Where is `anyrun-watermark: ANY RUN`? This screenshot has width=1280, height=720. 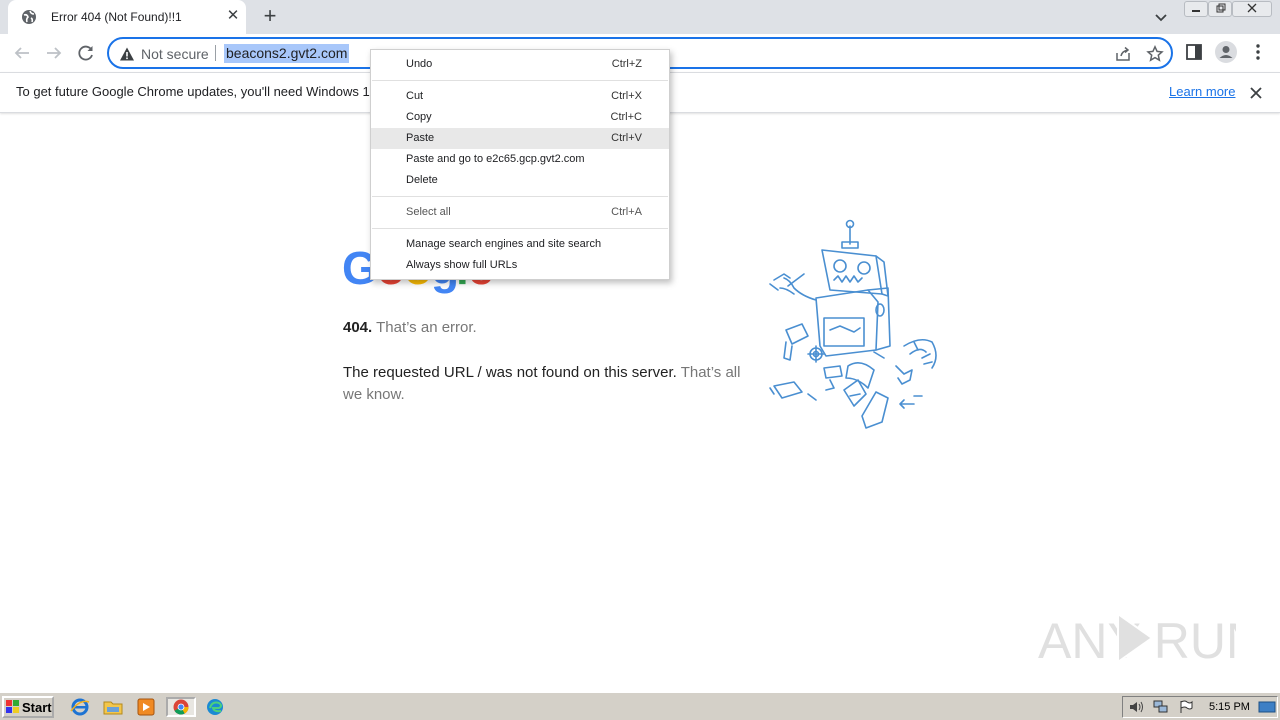 anyrun-watermark: ANY RUN is located at coordinates (1137, 640).